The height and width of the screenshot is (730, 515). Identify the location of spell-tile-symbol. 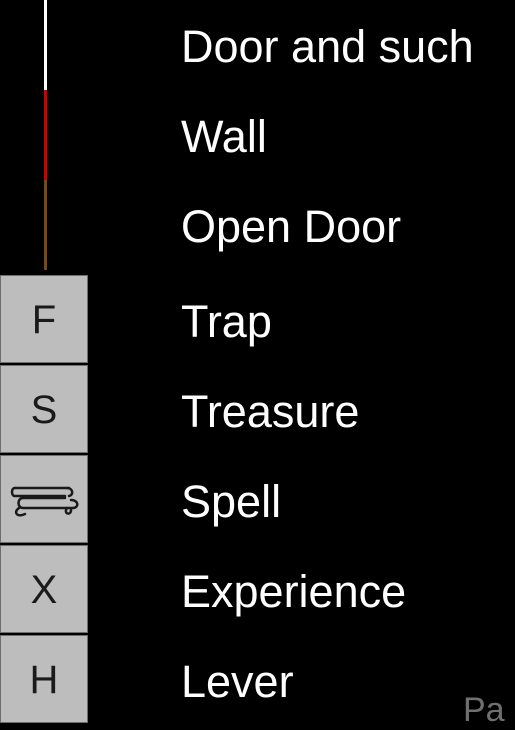
(44, 499).